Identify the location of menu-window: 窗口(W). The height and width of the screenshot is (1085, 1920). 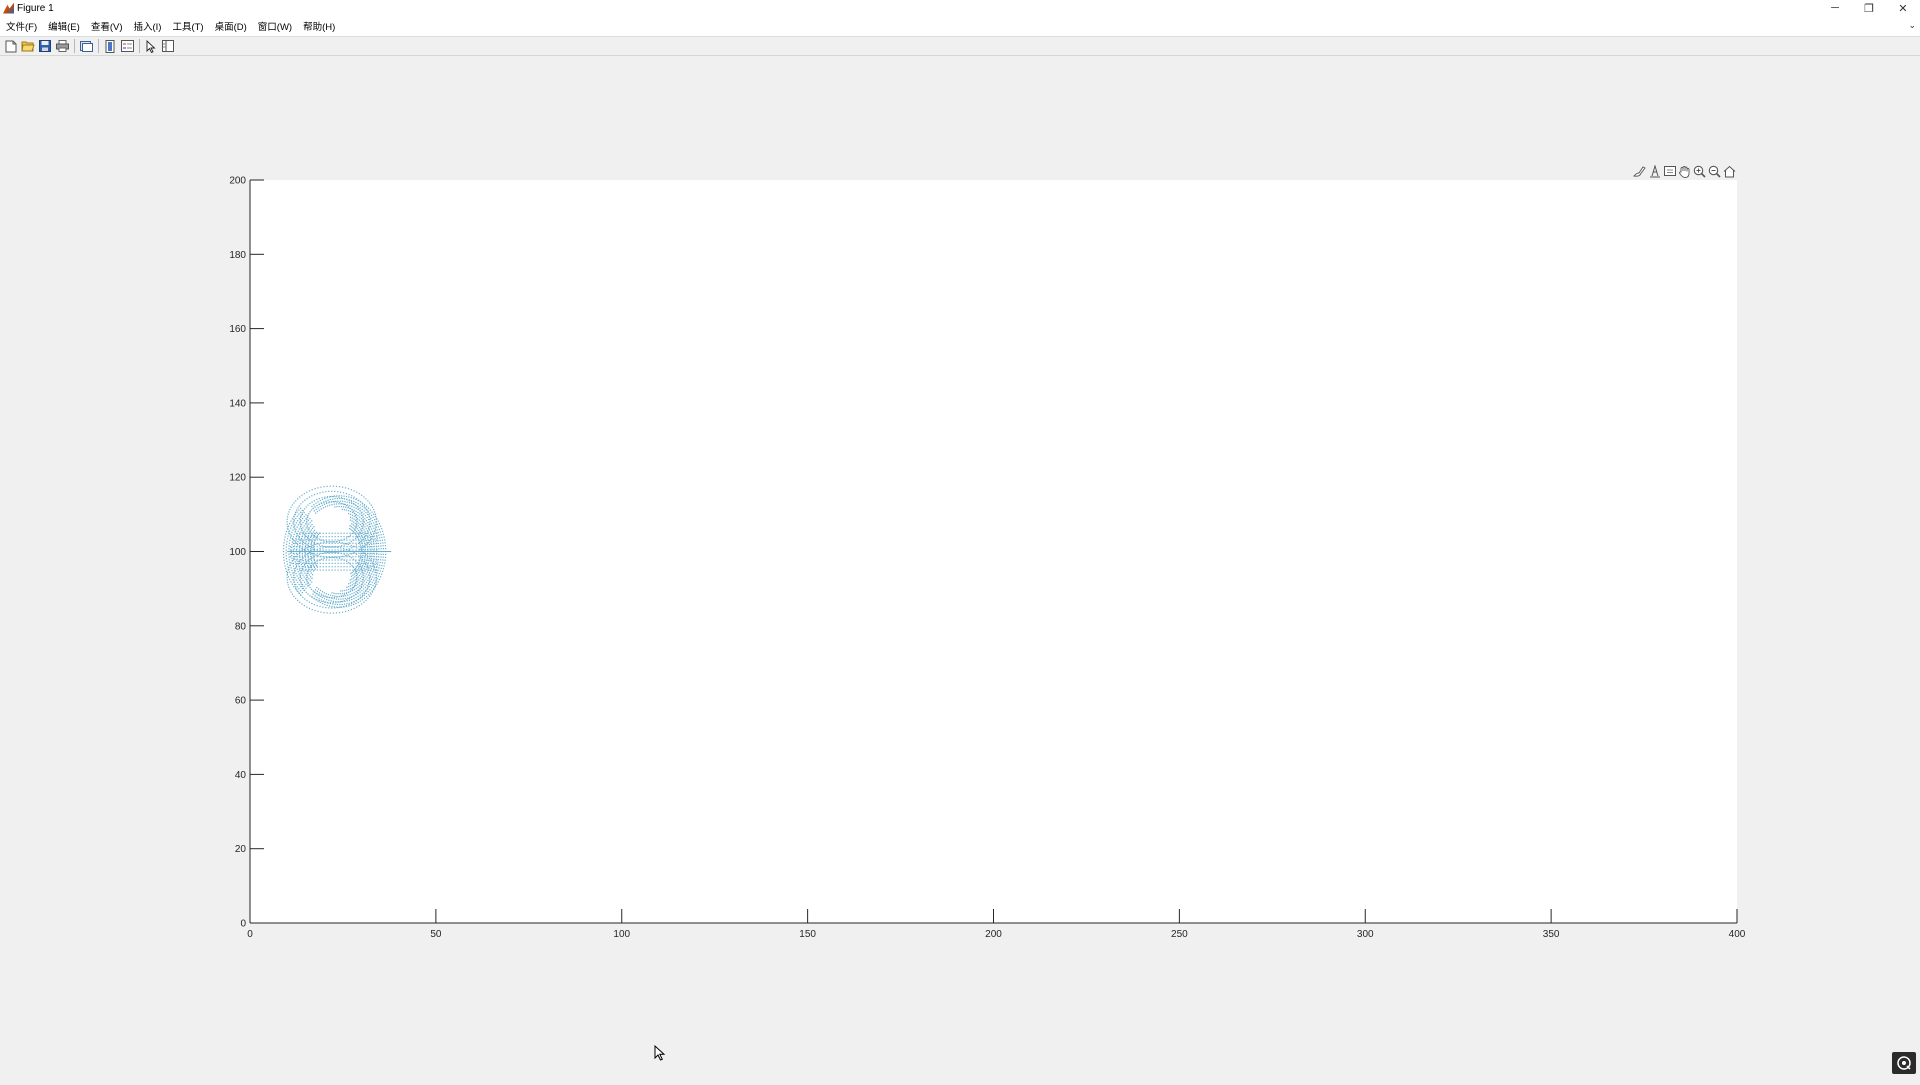
(274, 26).